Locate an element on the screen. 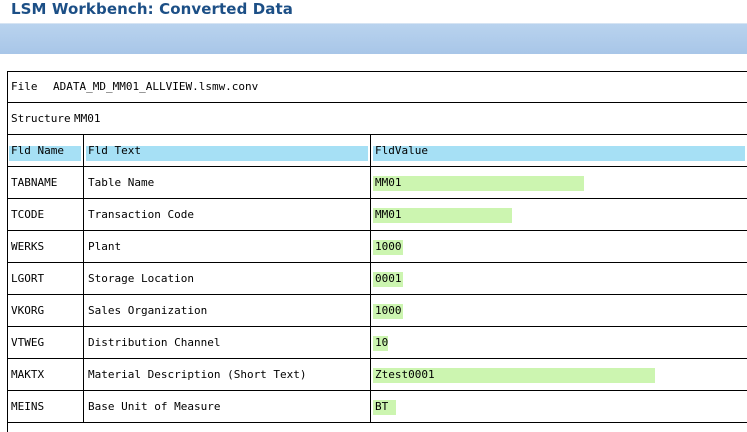 The height and width of the screenshot is (432, 747). value-highlight is located at coordinates (478, 183).